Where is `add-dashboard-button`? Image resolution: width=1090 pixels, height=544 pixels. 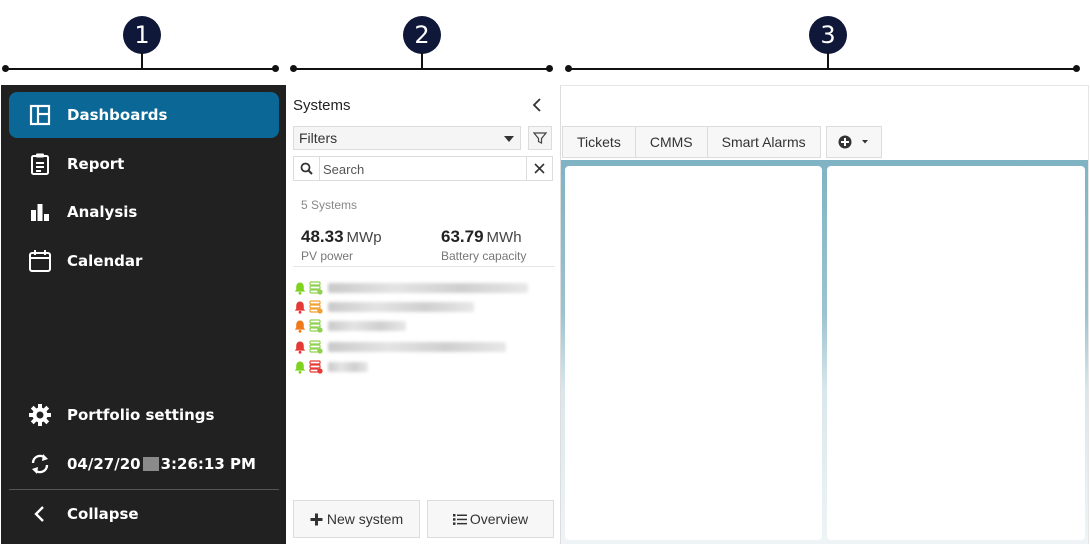
add-dashboard-button is located at coordinates (854, 142).